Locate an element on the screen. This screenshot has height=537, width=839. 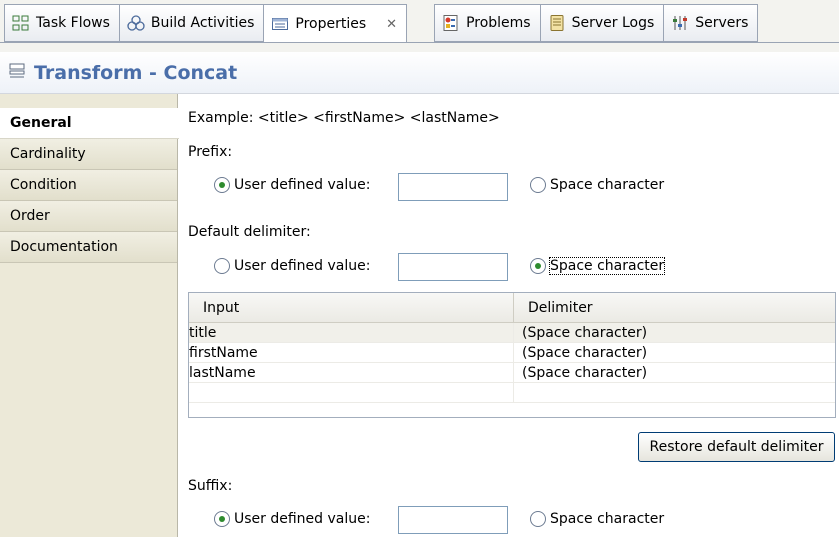
prefix-label: Prefix: is located at coordinates (210, 152).